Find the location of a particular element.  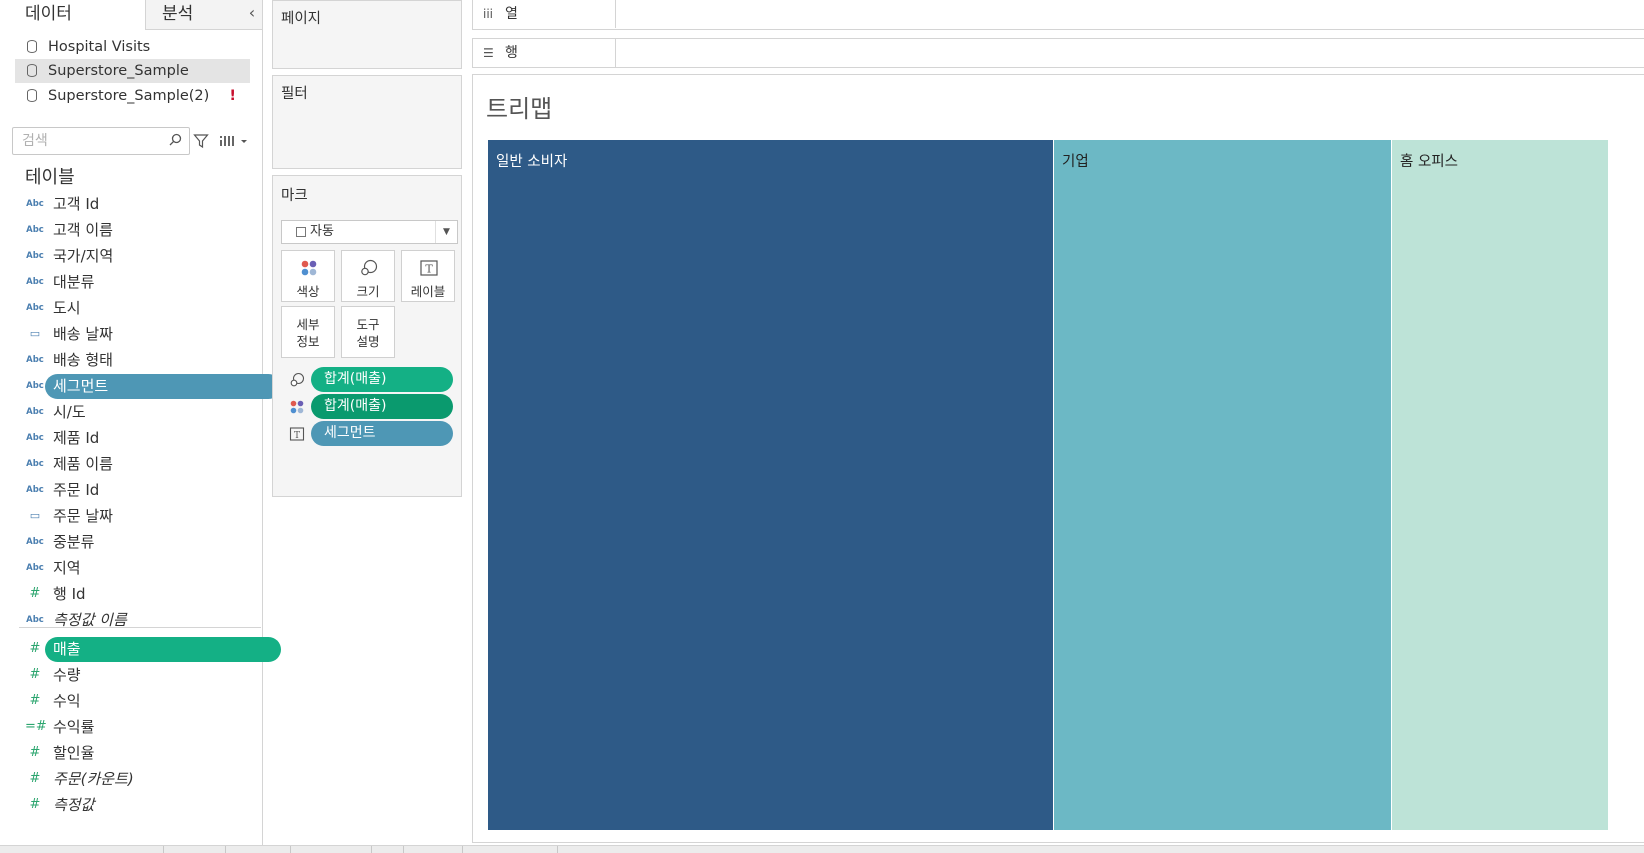

datasource-label: Hospital Visits is located at coordinates (99, 47).